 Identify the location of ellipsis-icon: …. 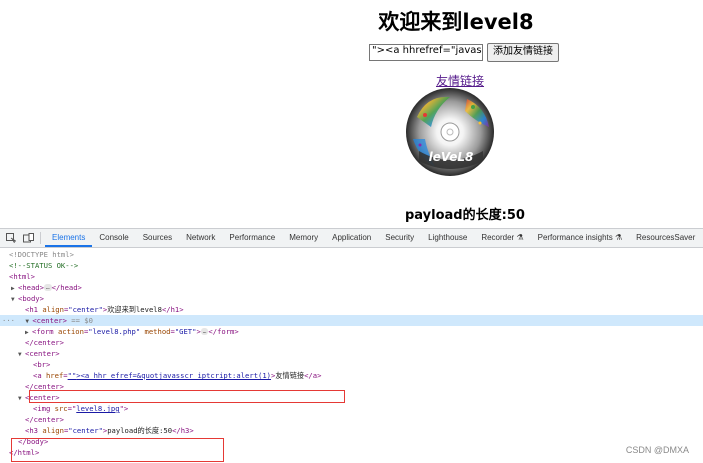
(47, 287).